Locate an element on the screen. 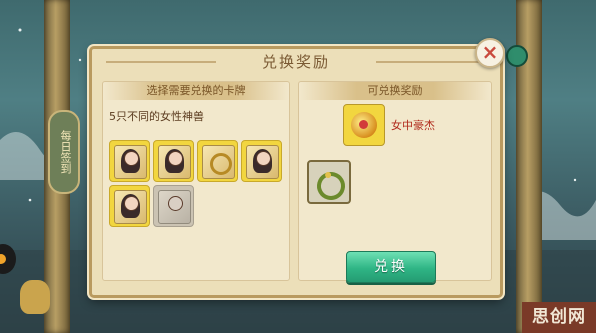 This screenshot has width=596, height=333. reward-label-1: 女中豪杰 is located at coordinates (413, 125).